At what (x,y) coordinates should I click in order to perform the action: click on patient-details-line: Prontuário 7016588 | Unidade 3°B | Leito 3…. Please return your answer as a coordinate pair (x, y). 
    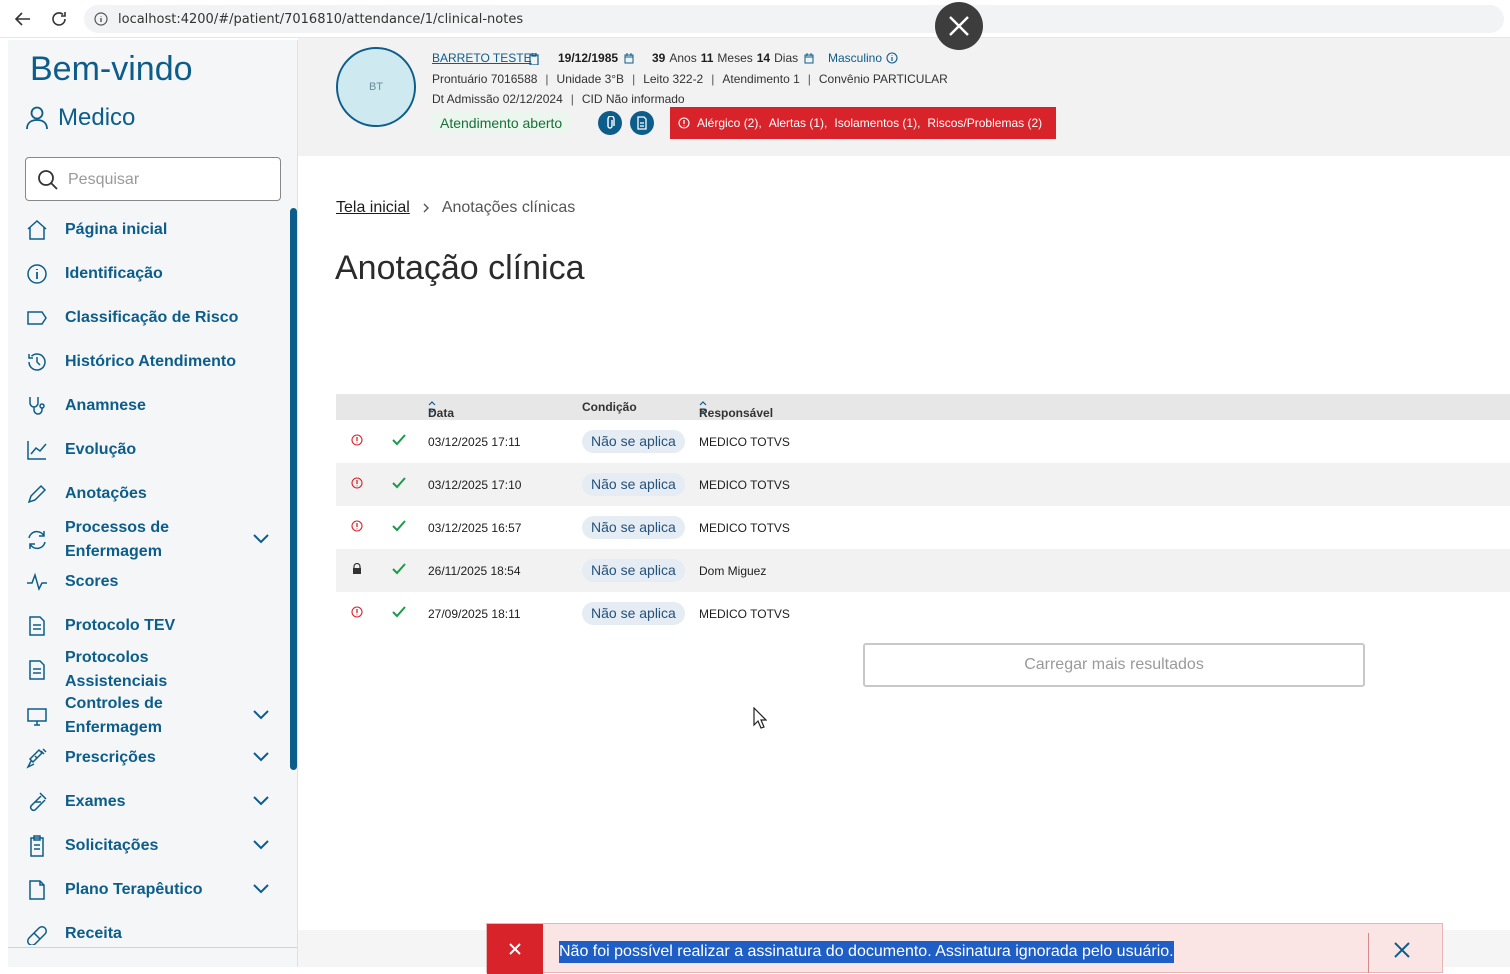
    Looking at the image, I should click on (690, 79).